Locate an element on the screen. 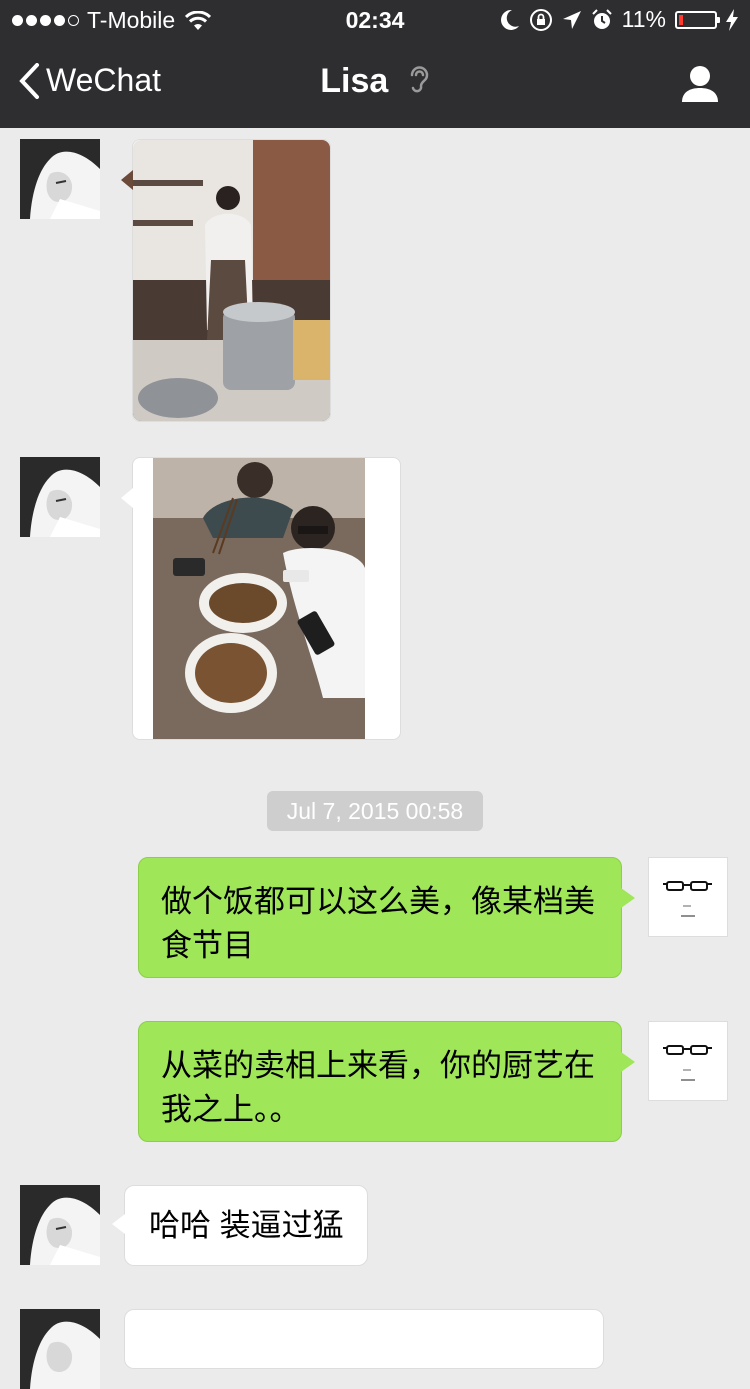 The width and height of the screenshot is (750, 1389). outgoing-message: 从菜的卖相上来看，你的厨艺在我之上。。 is located at coordinates (386, 1081).